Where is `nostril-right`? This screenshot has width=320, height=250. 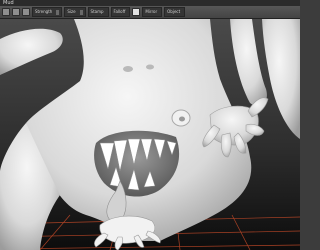 nostril-right is located at coordinates (150, 67).